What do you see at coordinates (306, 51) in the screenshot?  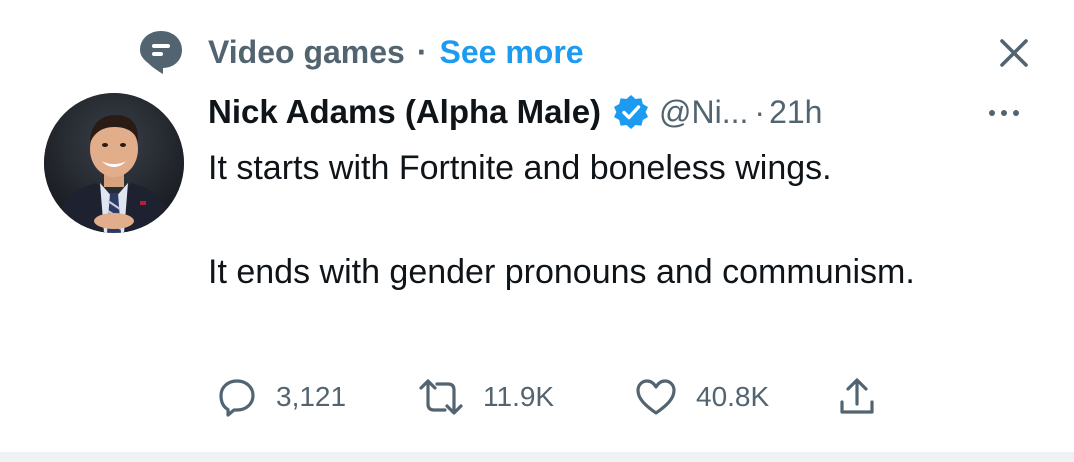 I see `topic-label: Video games` at bounding box center [306, 51].